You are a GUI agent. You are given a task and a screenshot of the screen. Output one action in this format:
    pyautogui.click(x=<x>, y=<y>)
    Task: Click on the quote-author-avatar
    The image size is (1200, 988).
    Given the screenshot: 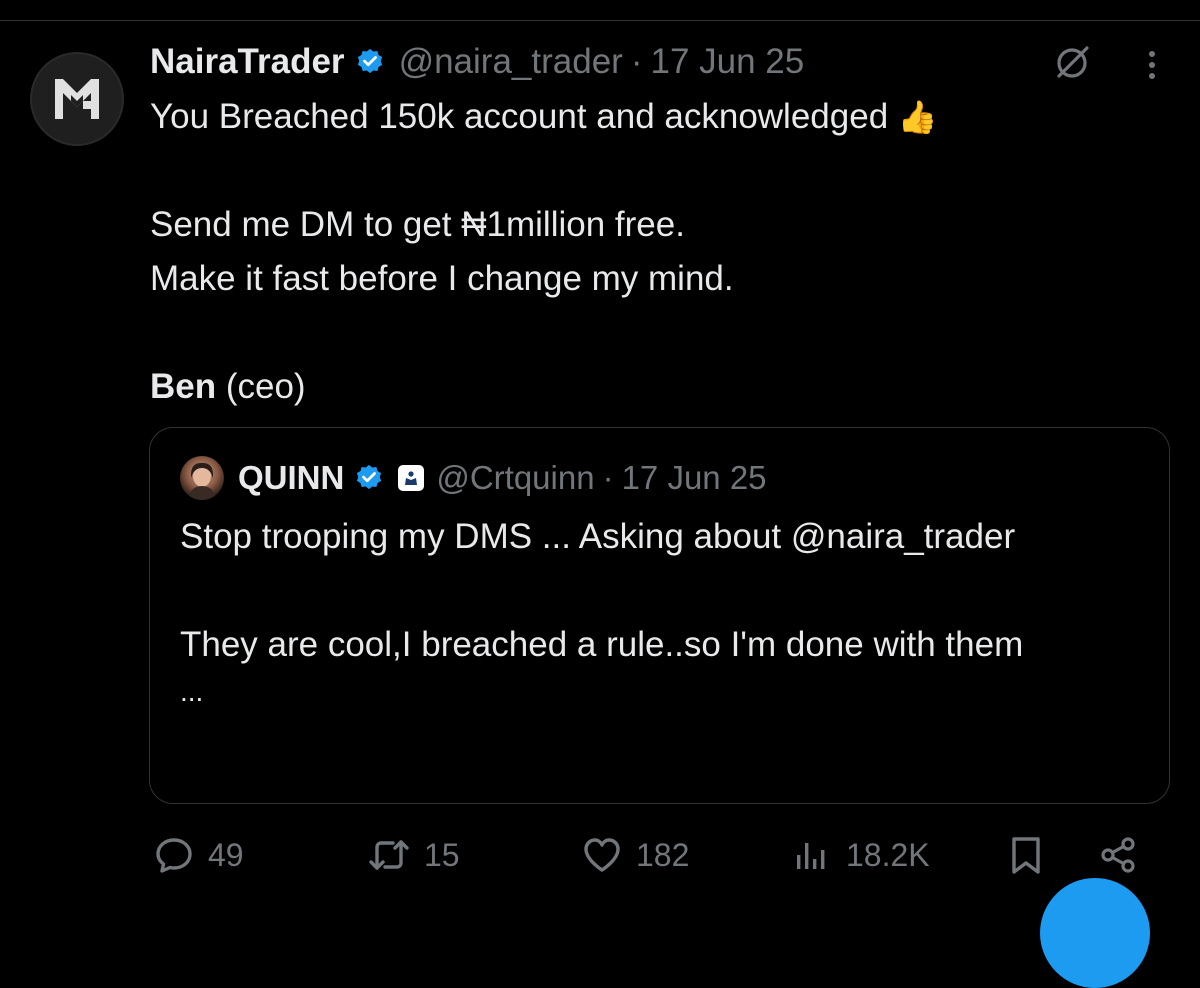 What is the action you would take?
    pyautogui.click(x=202, y=478)
    